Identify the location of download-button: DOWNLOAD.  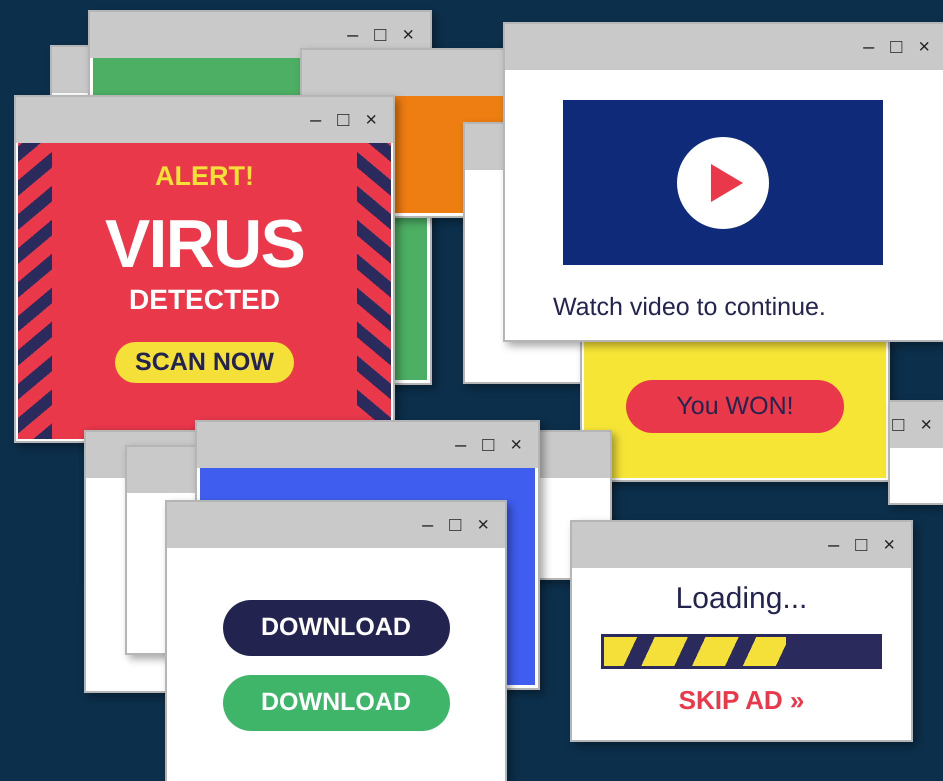
(336, 628).